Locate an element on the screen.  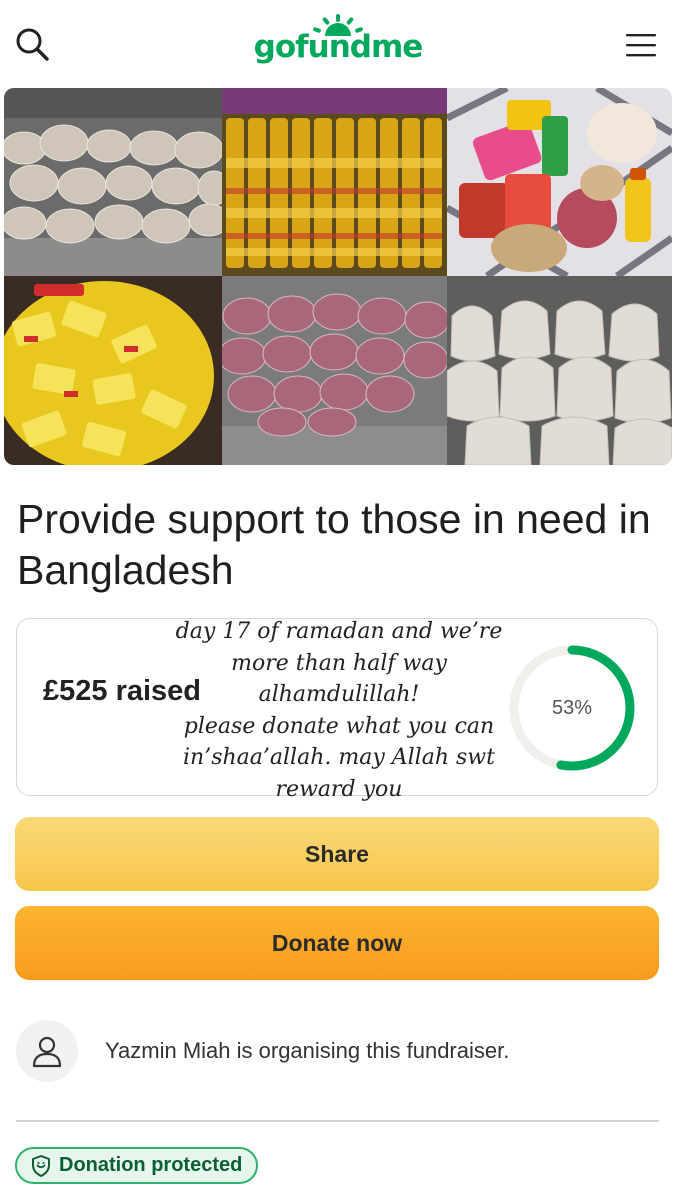
photo-bags-of-potatoes is located at coordinates (113, 182).